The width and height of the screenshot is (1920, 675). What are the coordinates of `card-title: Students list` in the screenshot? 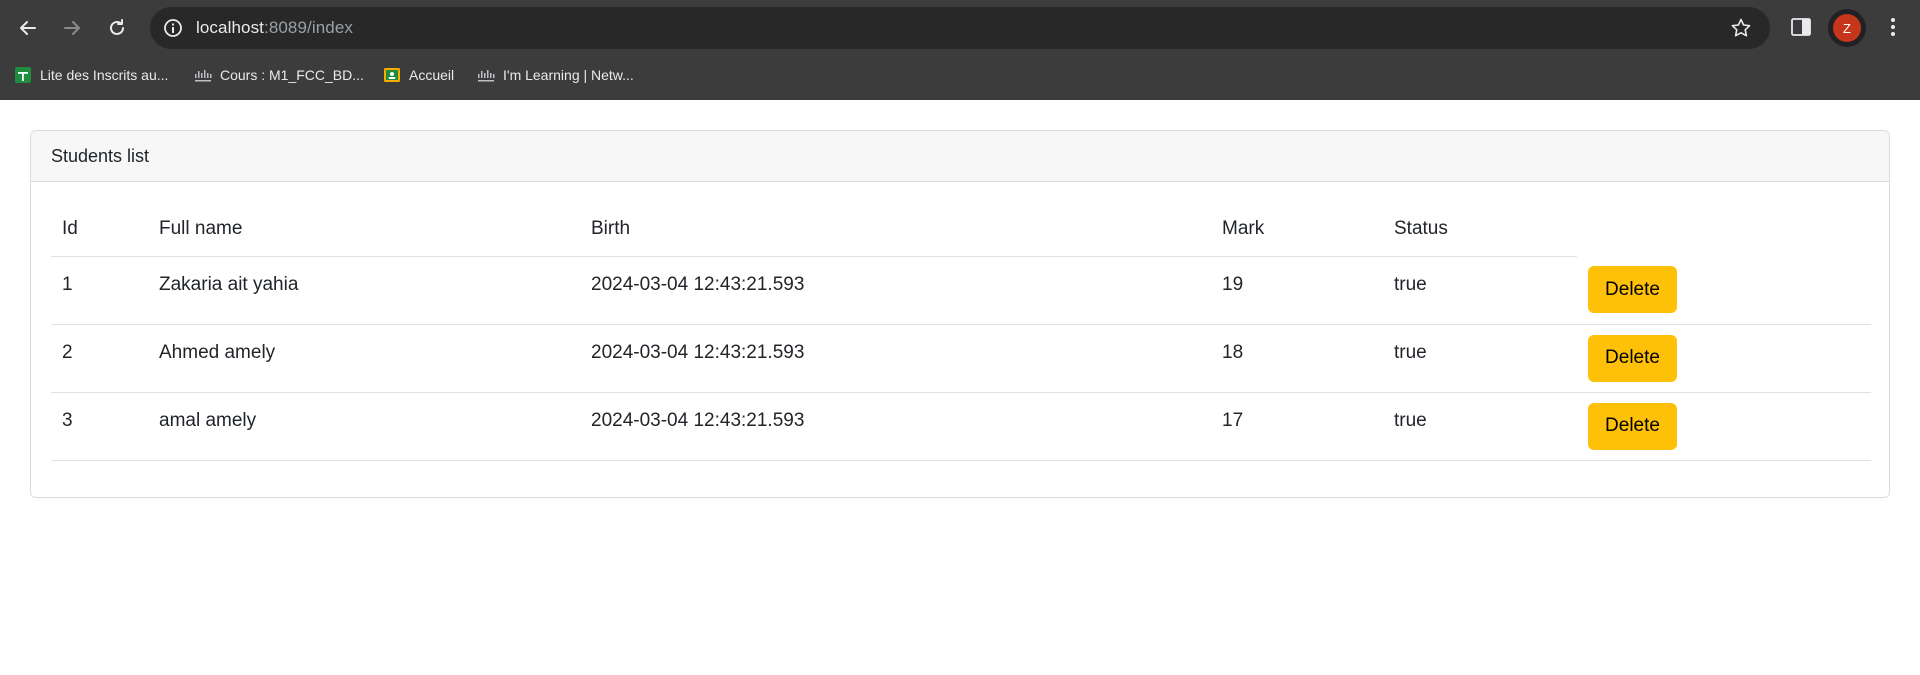 It's located at (100, 155).